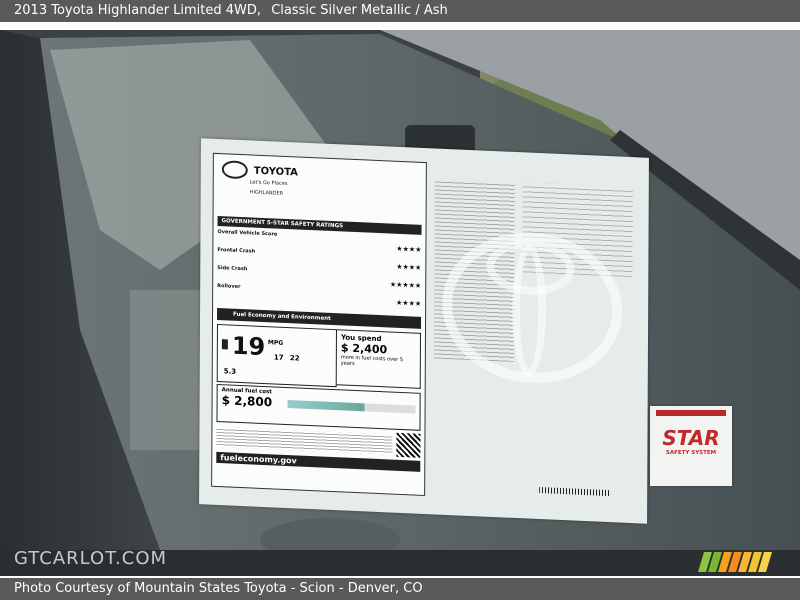 The height and width of the screenshot is (600, 800). I want to click on vehicle-color: Classic Silver Metallic / Ash, so click(359, 10).